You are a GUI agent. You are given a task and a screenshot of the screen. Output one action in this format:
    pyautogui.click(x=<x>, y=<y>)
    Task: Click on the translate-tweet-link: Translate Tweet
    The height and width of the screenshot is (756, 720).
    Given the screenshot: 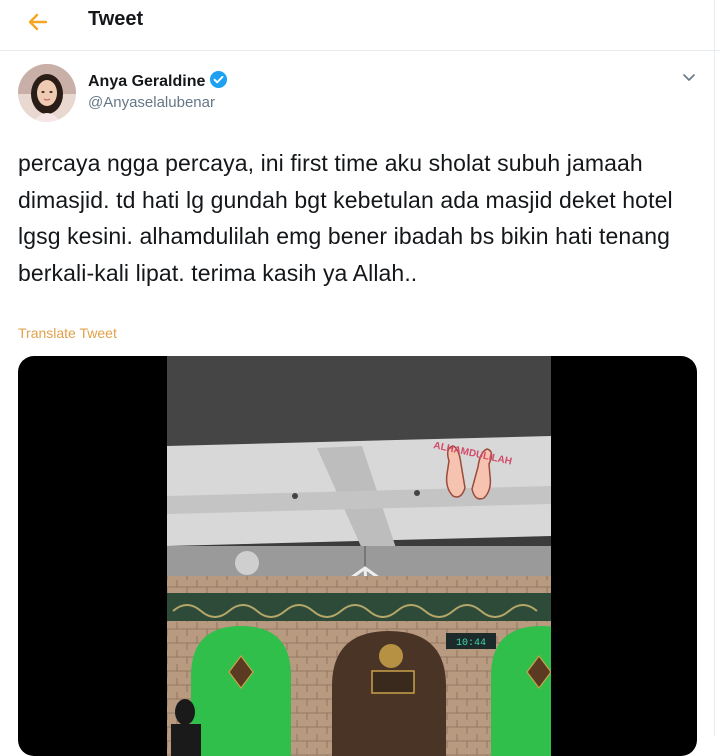 What is the action you would take?
    pyautogui.click(x=67, y=333)
    